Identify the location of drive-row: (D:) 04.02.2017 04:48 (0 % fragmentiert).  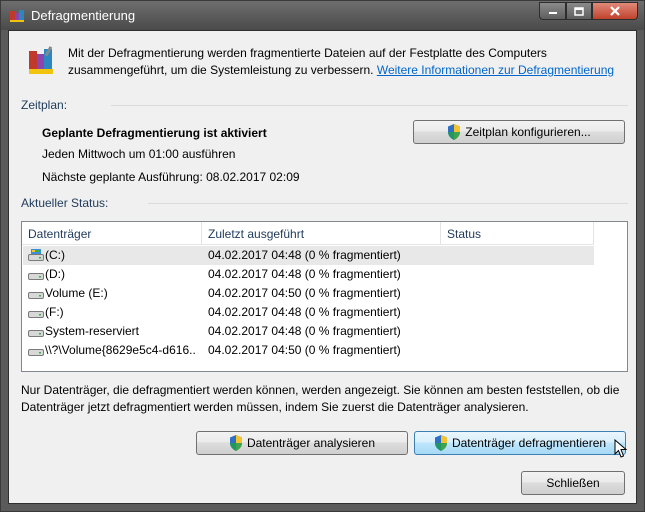
(308, 274).